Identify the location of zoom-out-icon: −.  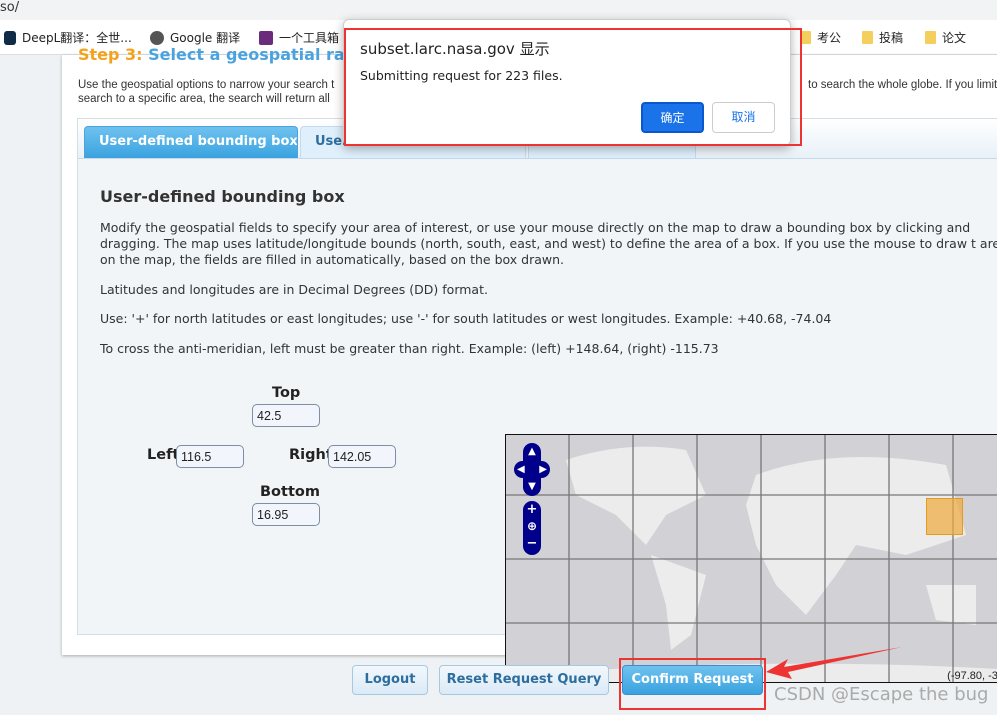
(532, 543).